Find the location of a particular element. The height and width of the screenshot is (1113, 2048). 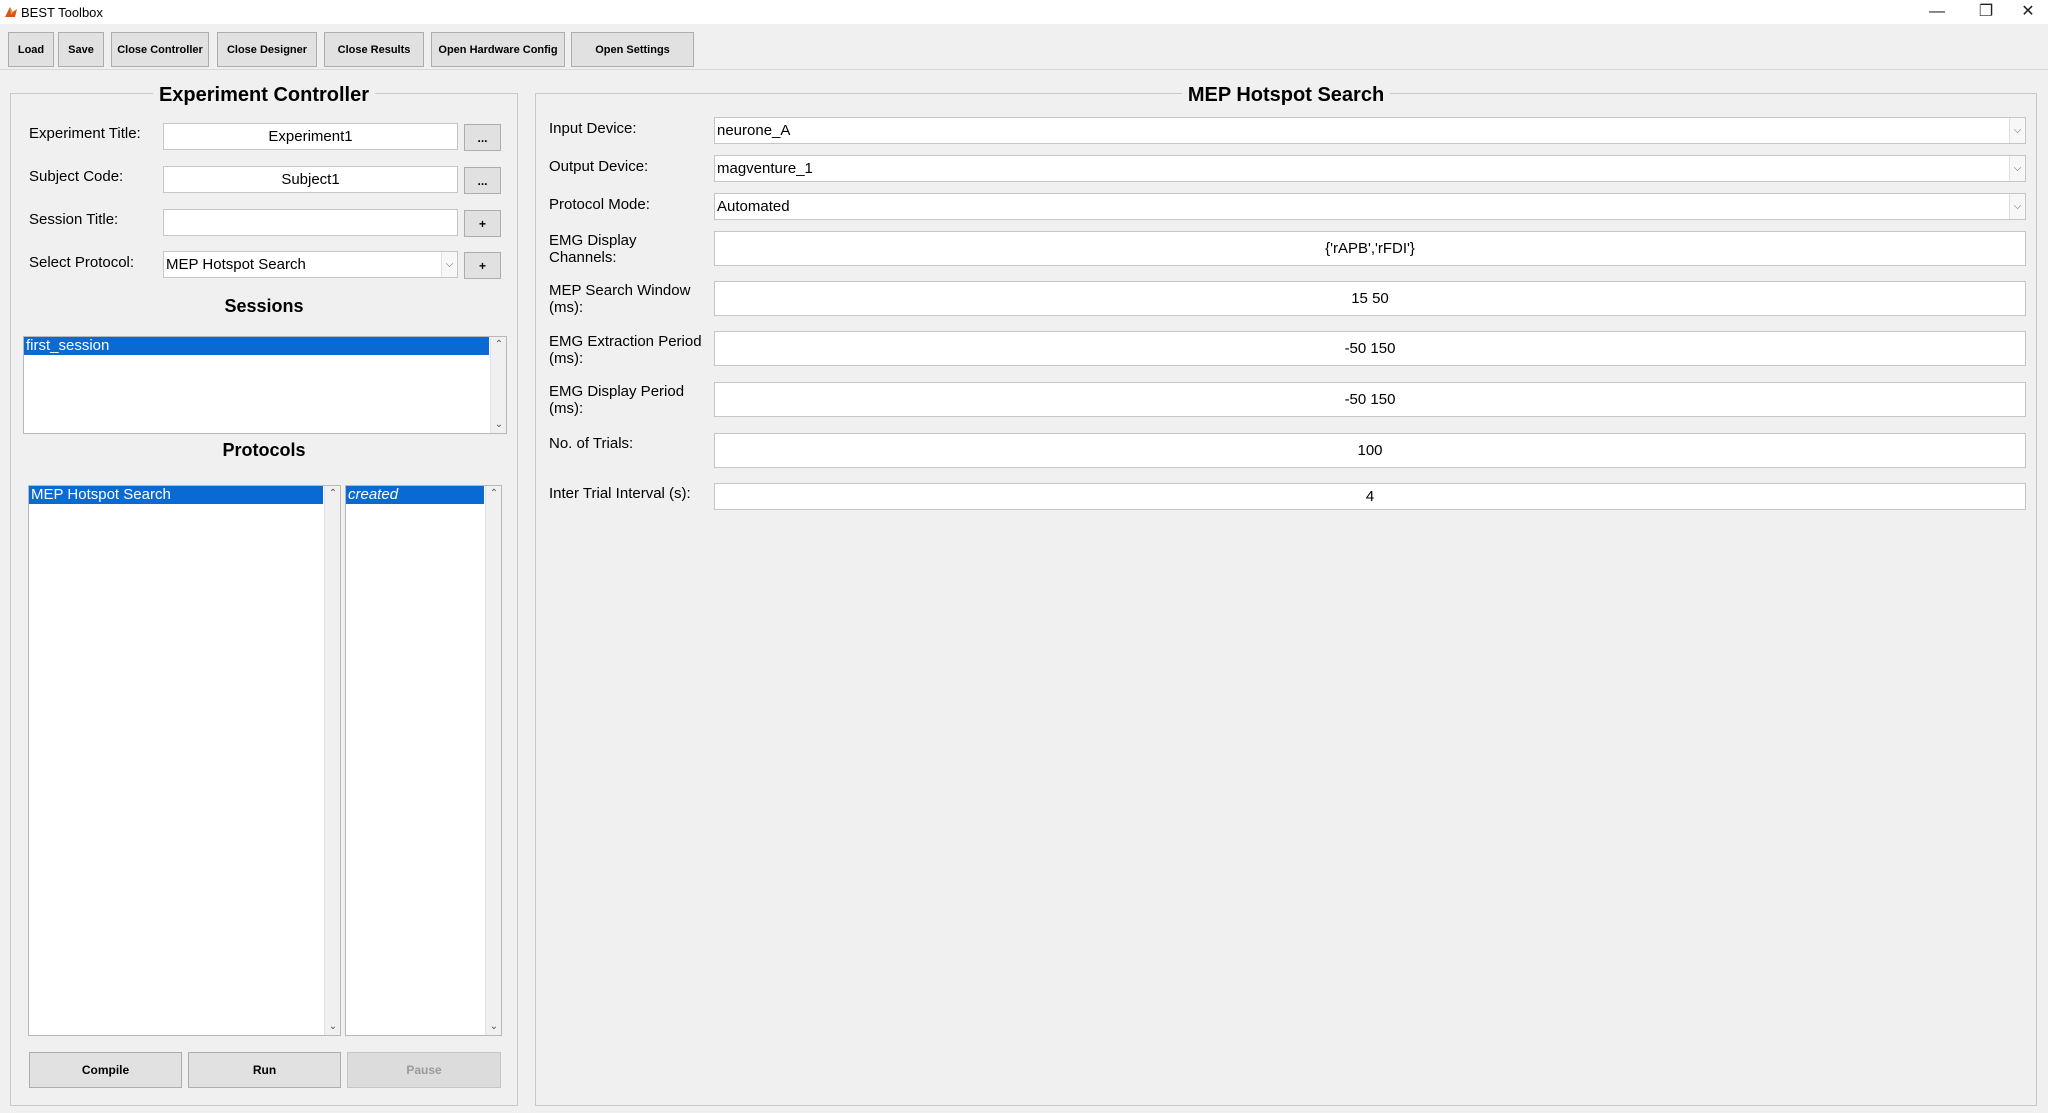

add-session-button: + is located at coordinates (482, 223).